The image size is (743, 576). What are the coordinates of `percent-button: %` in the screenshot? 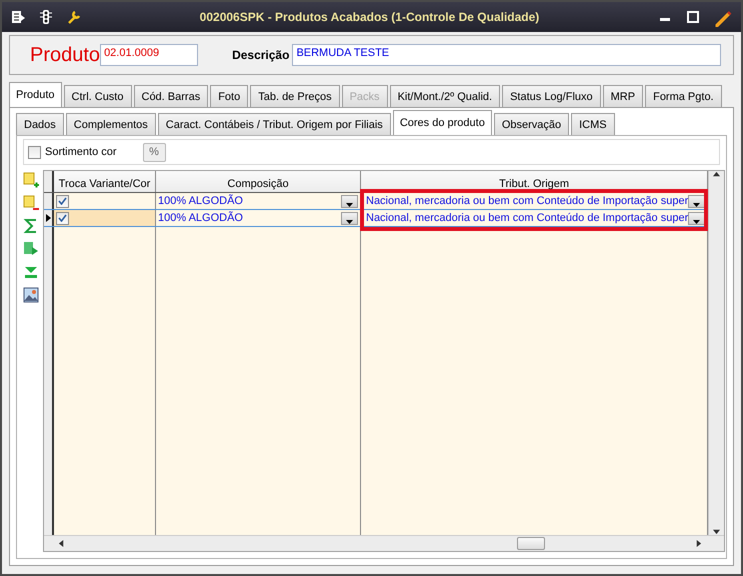 It's located at (154, 152).